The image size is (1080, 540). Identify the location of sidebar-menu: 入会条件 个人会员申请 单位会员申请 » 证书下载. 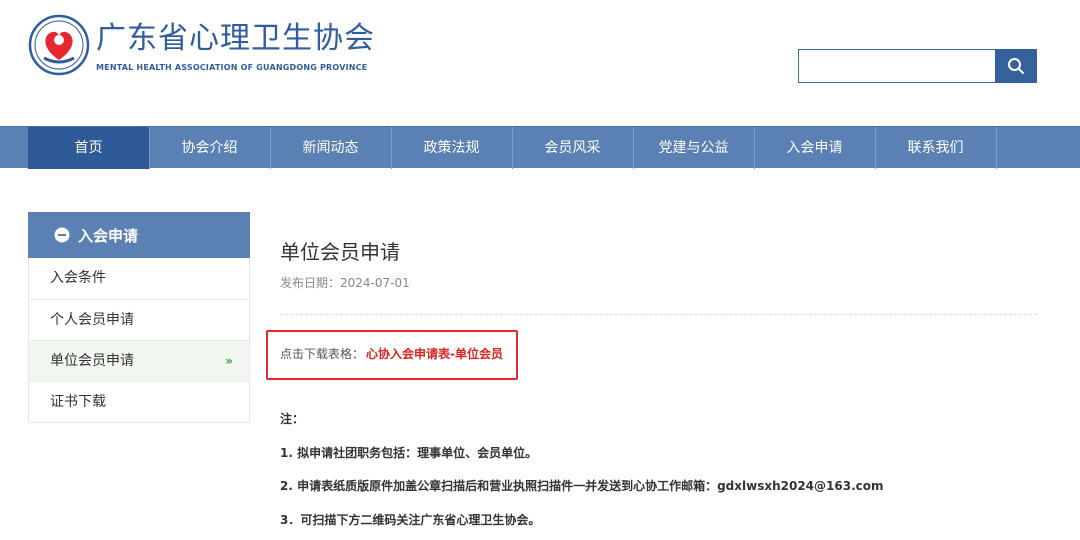
(139, 340).